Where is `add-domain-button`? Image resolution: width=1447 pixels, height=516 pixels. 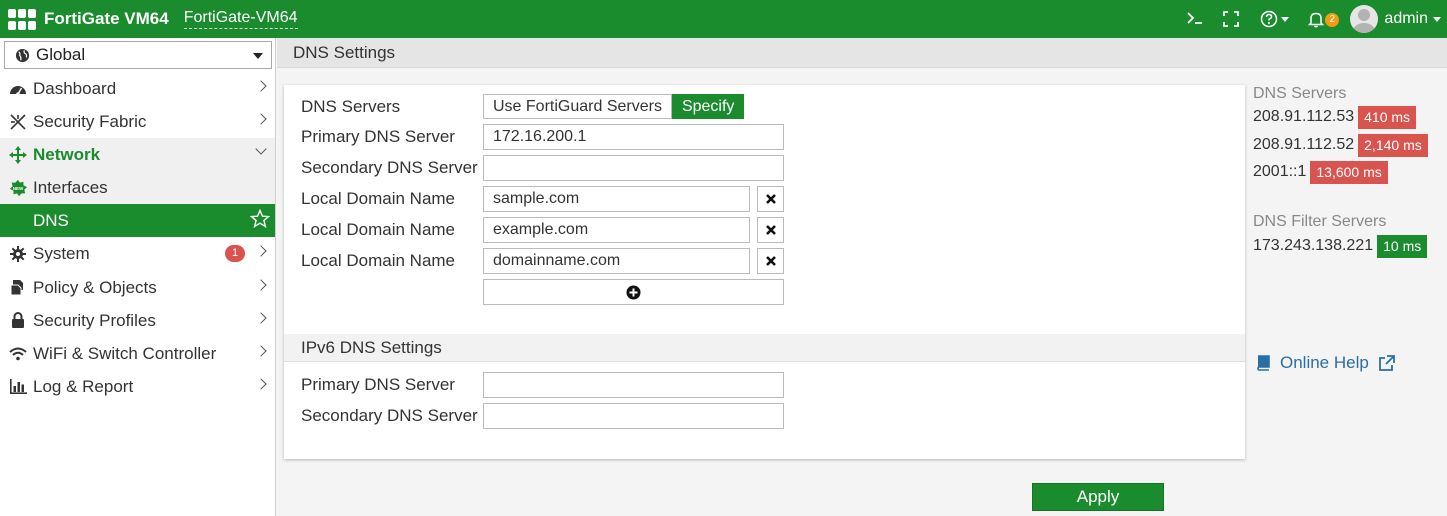
add-domain-button is located at coordinates (633, 292).